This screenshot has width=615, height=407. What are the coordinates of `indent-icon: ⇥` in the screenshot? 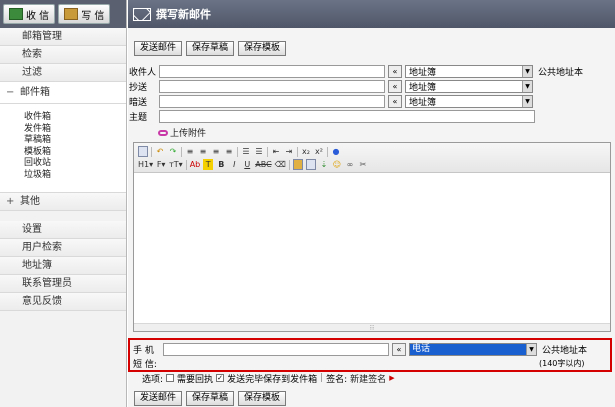 It's located at (289, 151).